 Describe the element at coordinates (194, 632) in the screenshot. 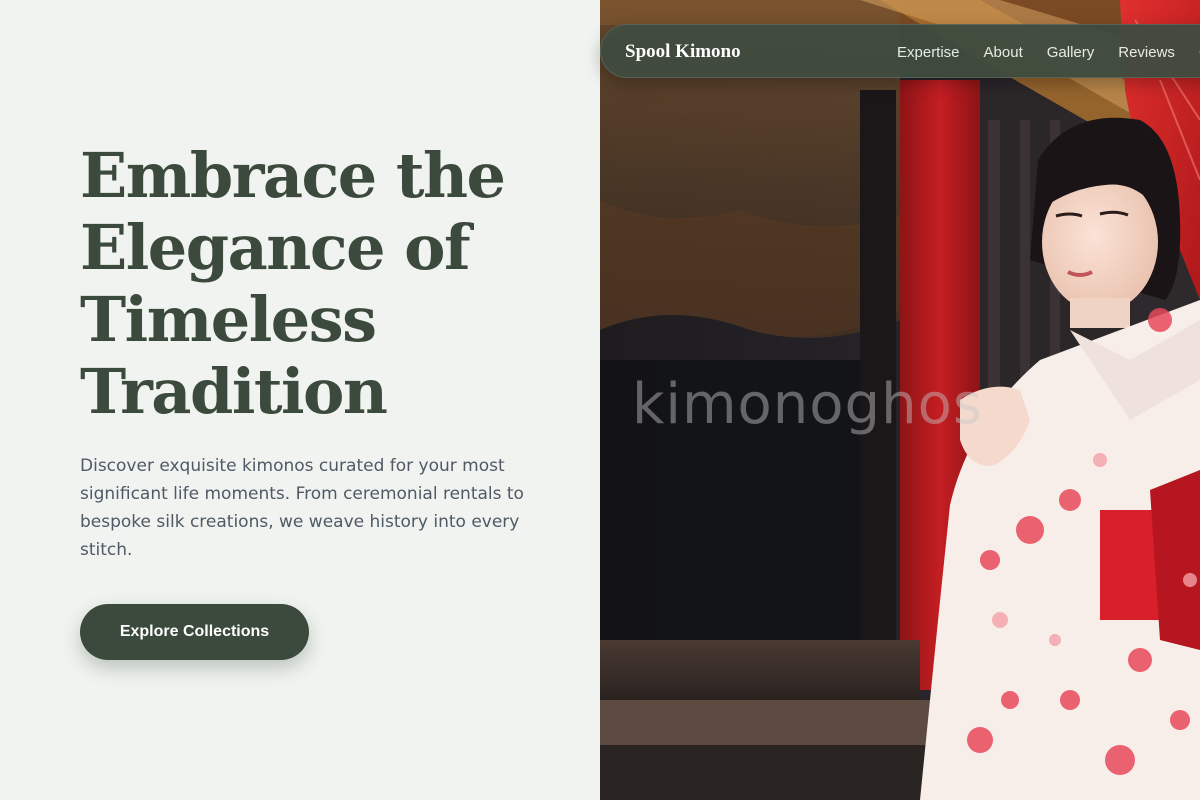

I see `explore-collections-button: Explore Collections` at that location.